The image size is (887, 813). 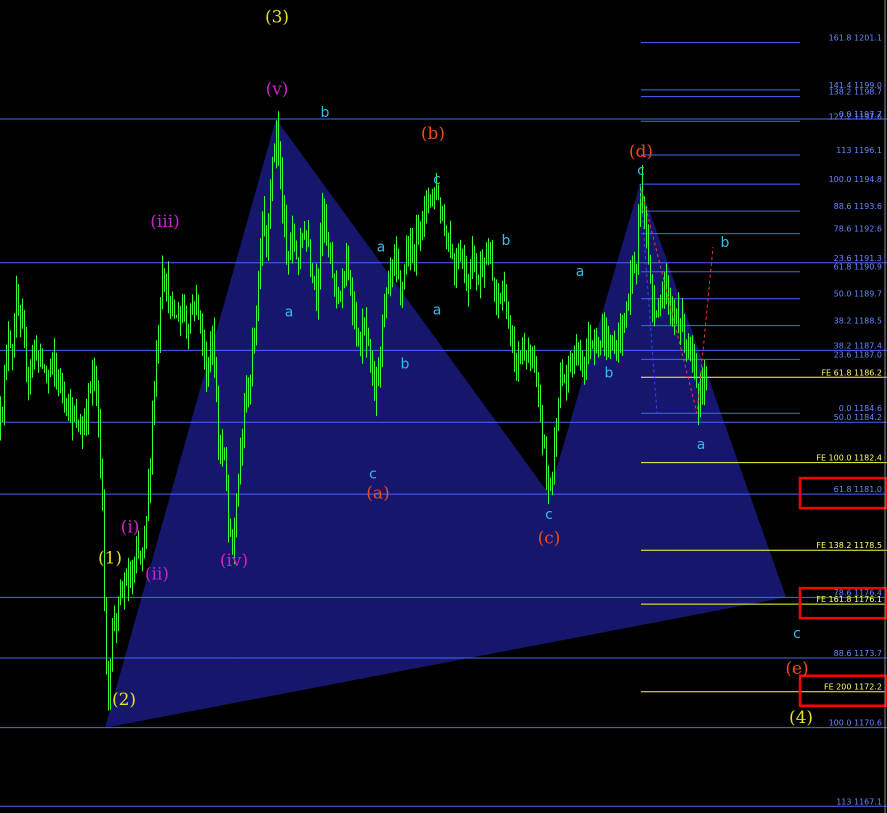 I want to click on fib-level-label: 100.0 1170.6, so click(x=855, y=723).